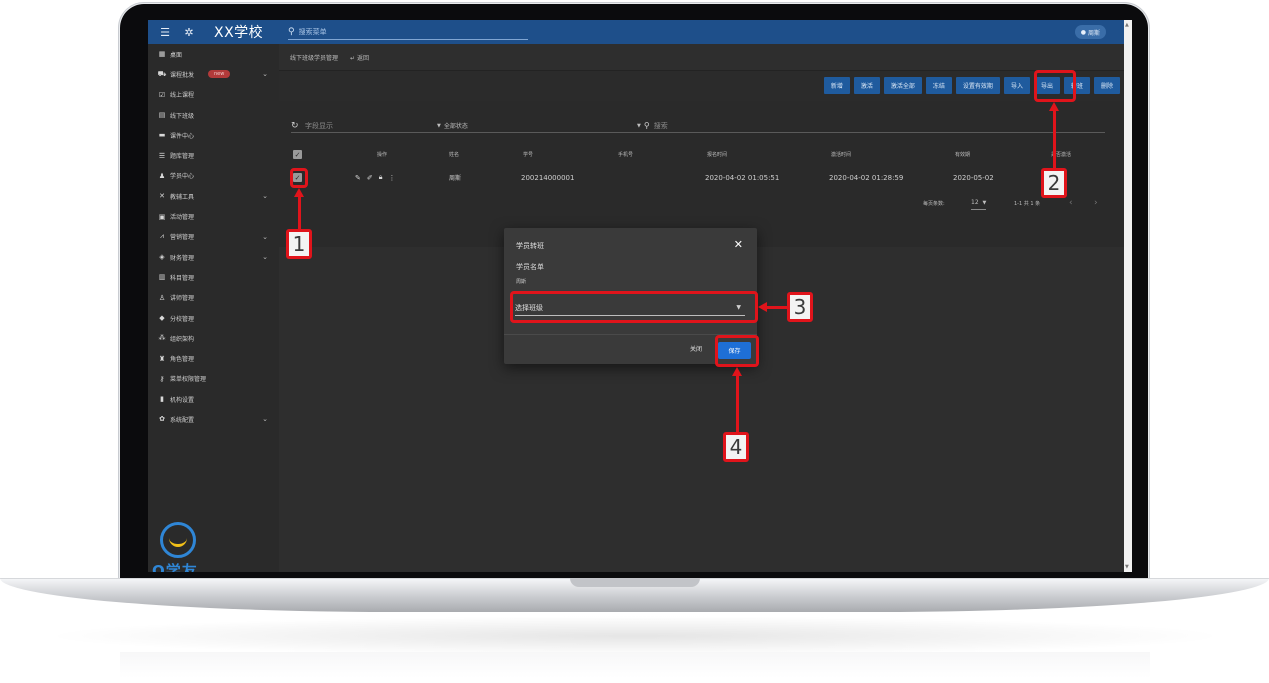 Image resolution: width=1269 pixels, height=683 pixels. Describe the element at coordinates (162, 73) in the screenshot. I see `cart-icon: ⛟` at that location.